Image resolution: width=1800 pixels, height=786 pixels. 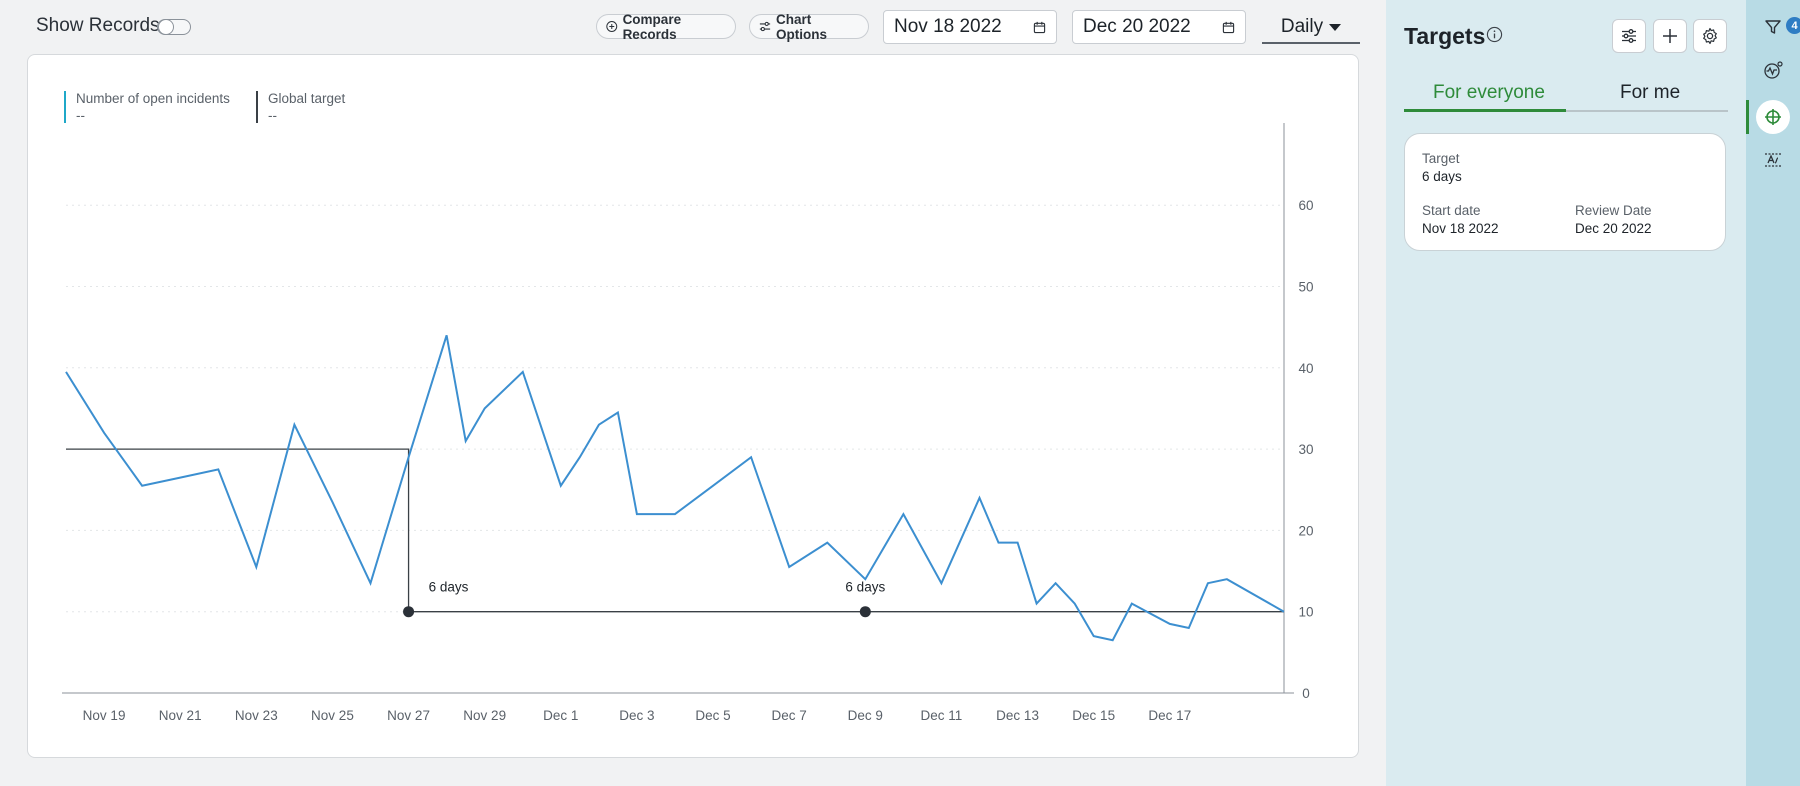 I want to click on filter-count-badge: 4, so click(x=1793, y=25).